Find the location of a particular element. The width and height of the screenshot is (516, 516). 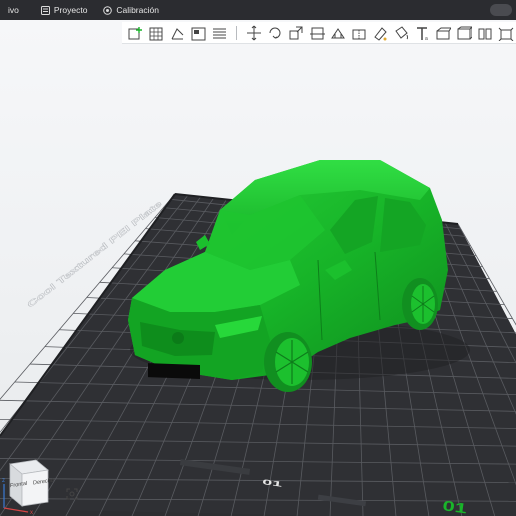

list-button is located at coordinates (219, 33).